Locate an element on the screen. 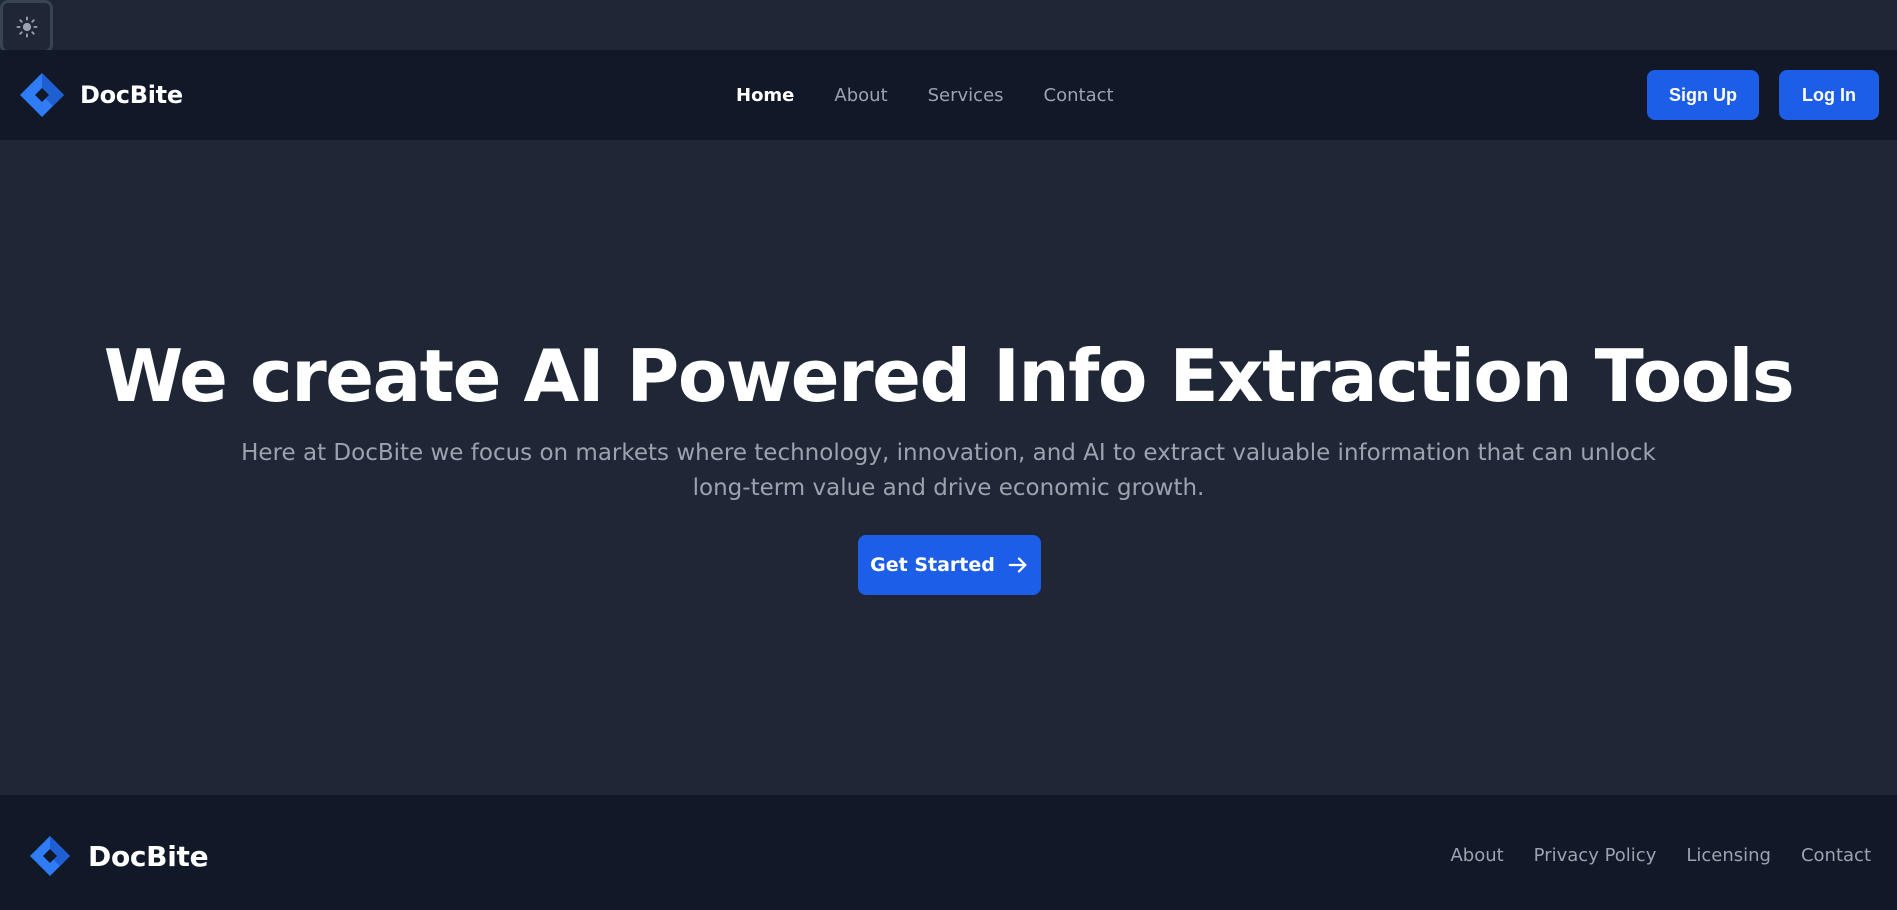 This screenshot has height=910, width=1897. footer-contact-link: Contact is located at coordinates (1836, 855).